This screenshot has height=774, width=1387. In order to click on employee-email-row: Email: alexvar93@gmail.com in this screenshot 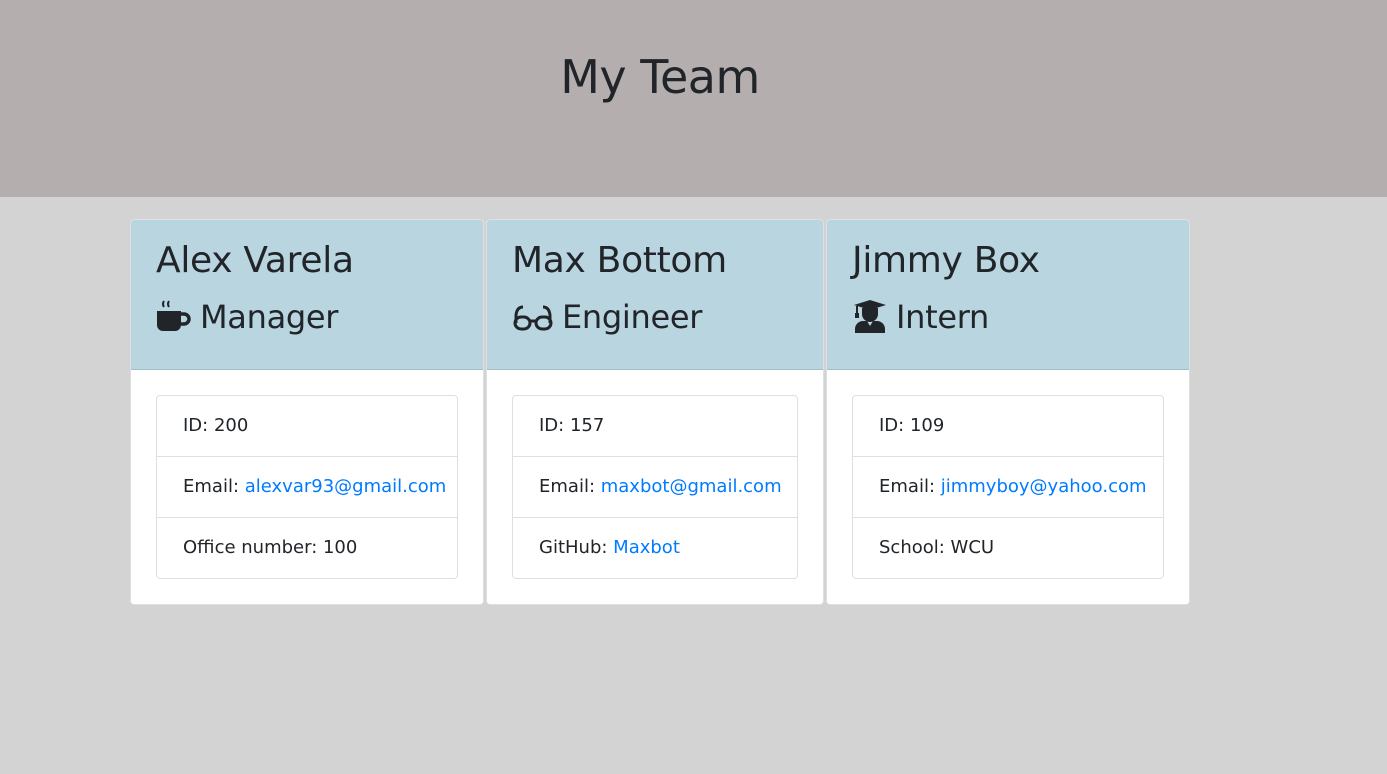, I will do `click(307, 486)`.